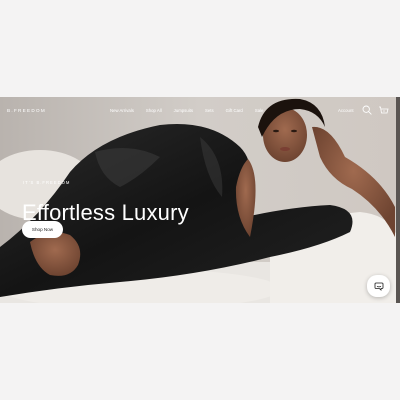  I want to click on nav-gift-card: Gift Card, so click(234, 110).